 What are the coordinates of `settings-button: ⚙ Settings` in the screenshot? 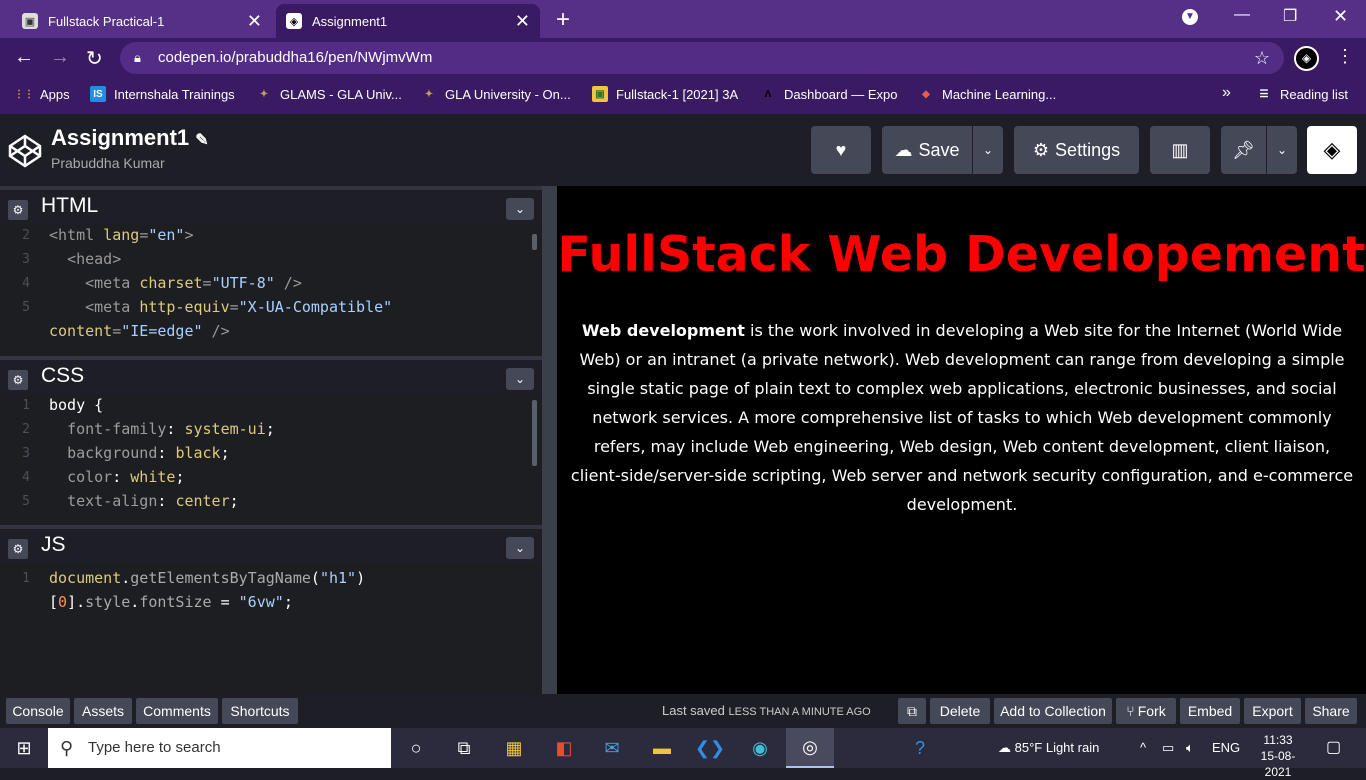 It's located at (1076, 150).